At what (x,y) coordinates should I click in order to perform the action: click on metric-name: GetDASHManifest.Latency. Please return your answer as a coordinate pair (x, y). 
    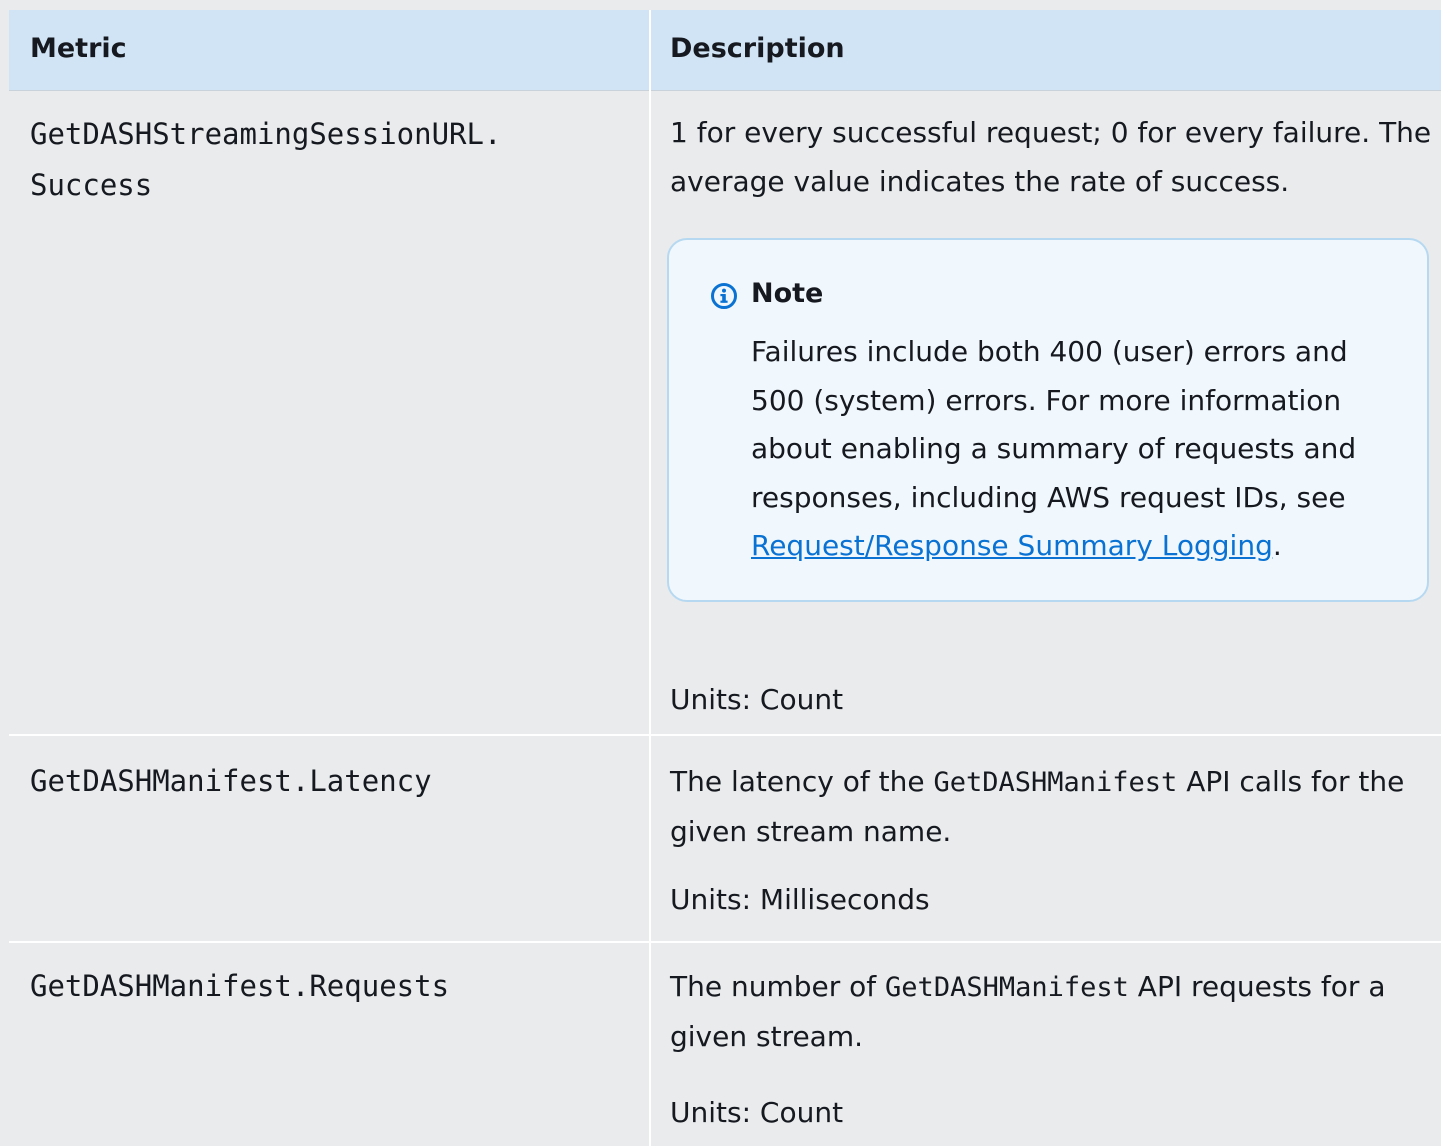
    Looking at the image, I should click on (231, 781).